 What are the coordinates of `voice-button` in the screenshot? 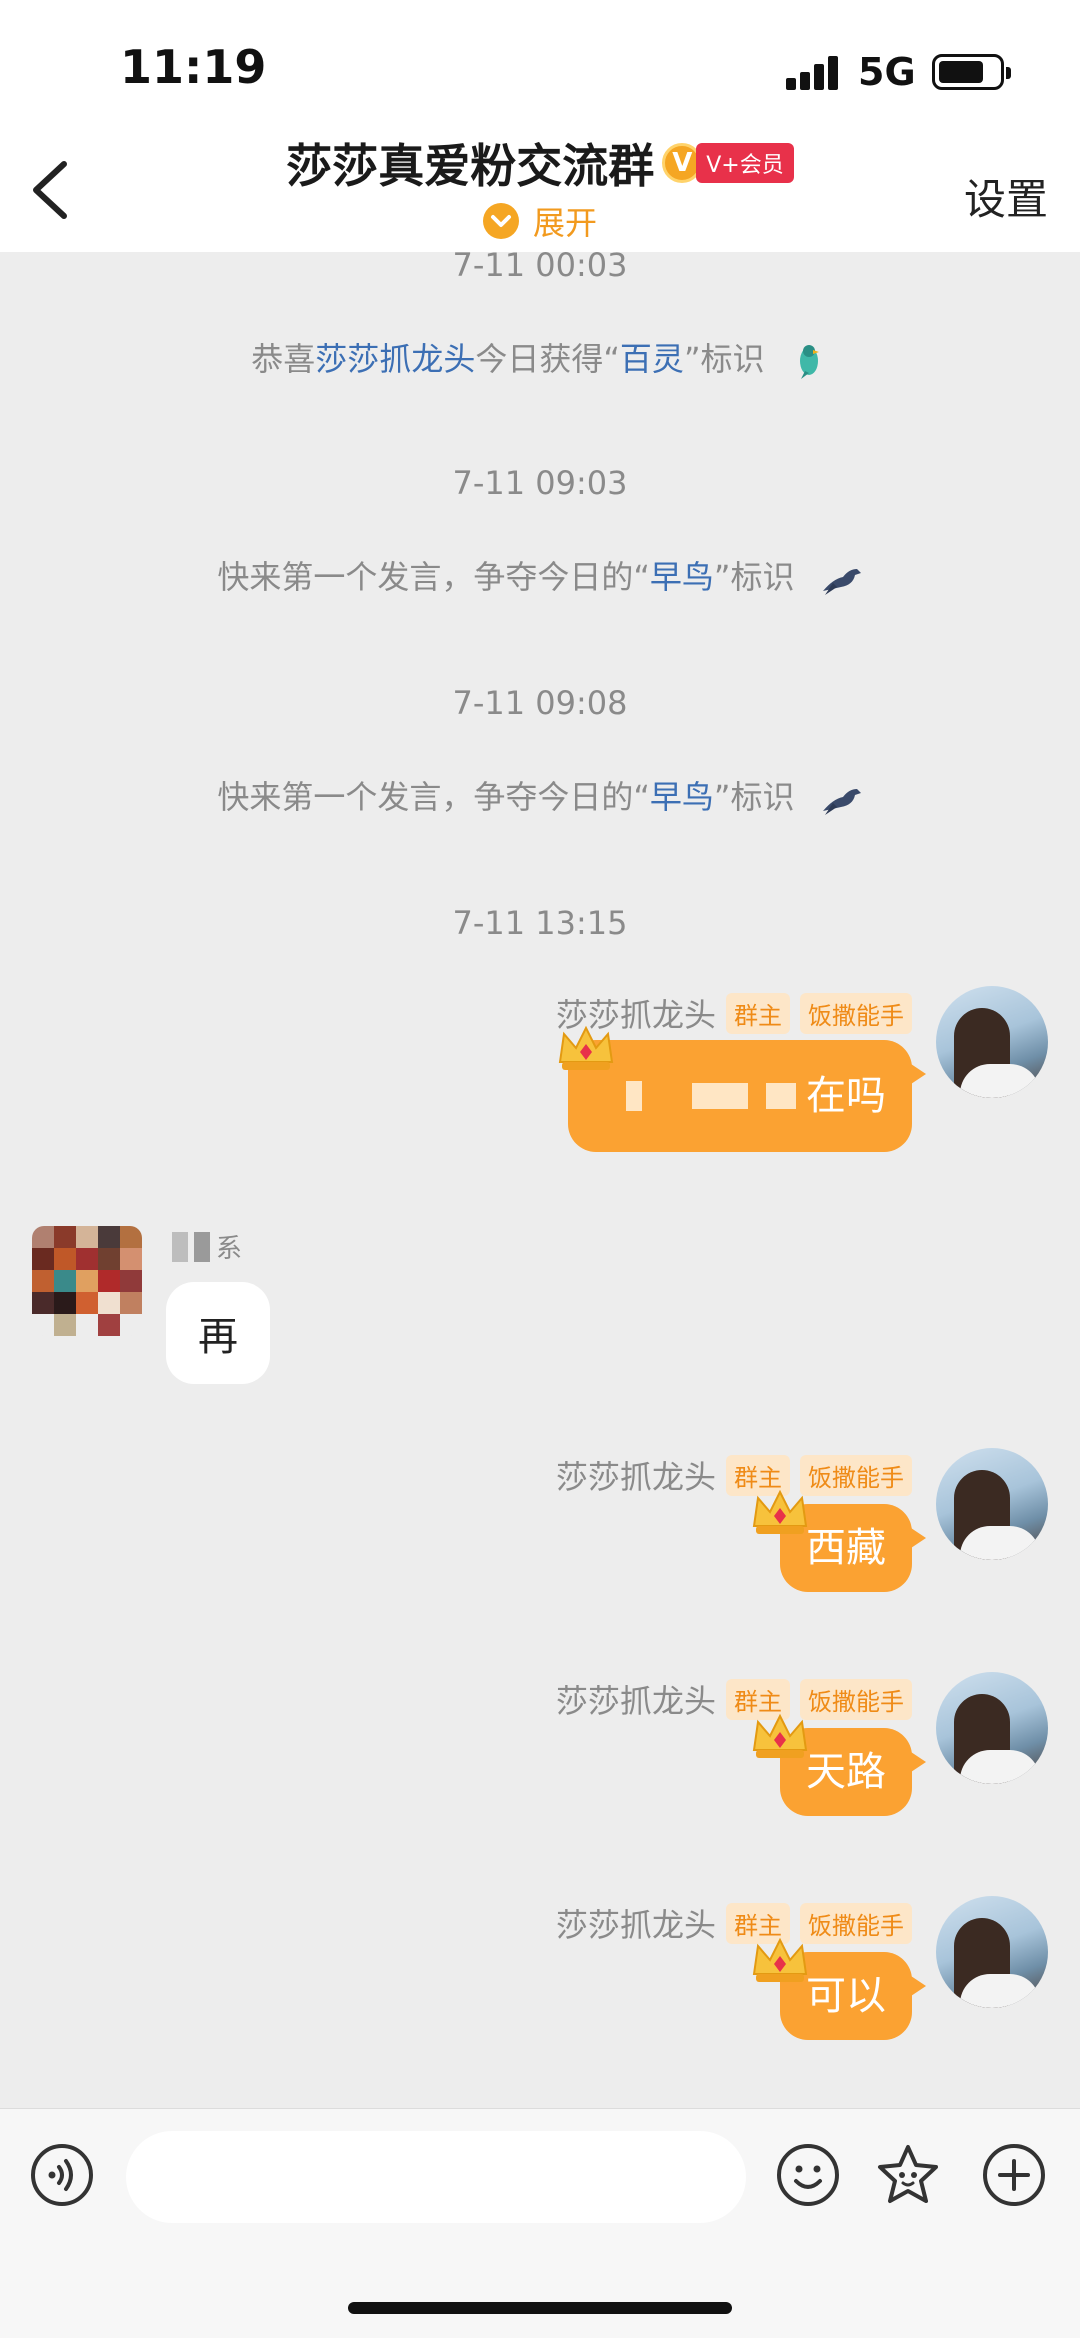 It's located at (62, 2175).